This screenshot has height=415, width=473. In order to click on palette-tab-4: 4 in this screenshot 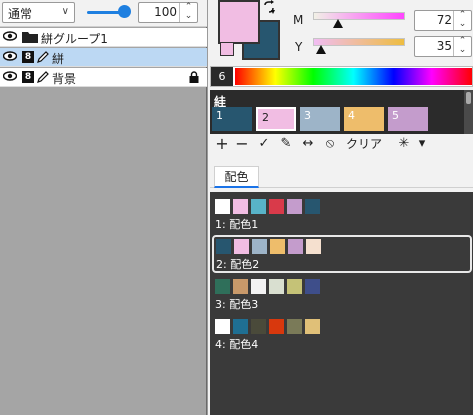, I will do `click(364, 119)`.